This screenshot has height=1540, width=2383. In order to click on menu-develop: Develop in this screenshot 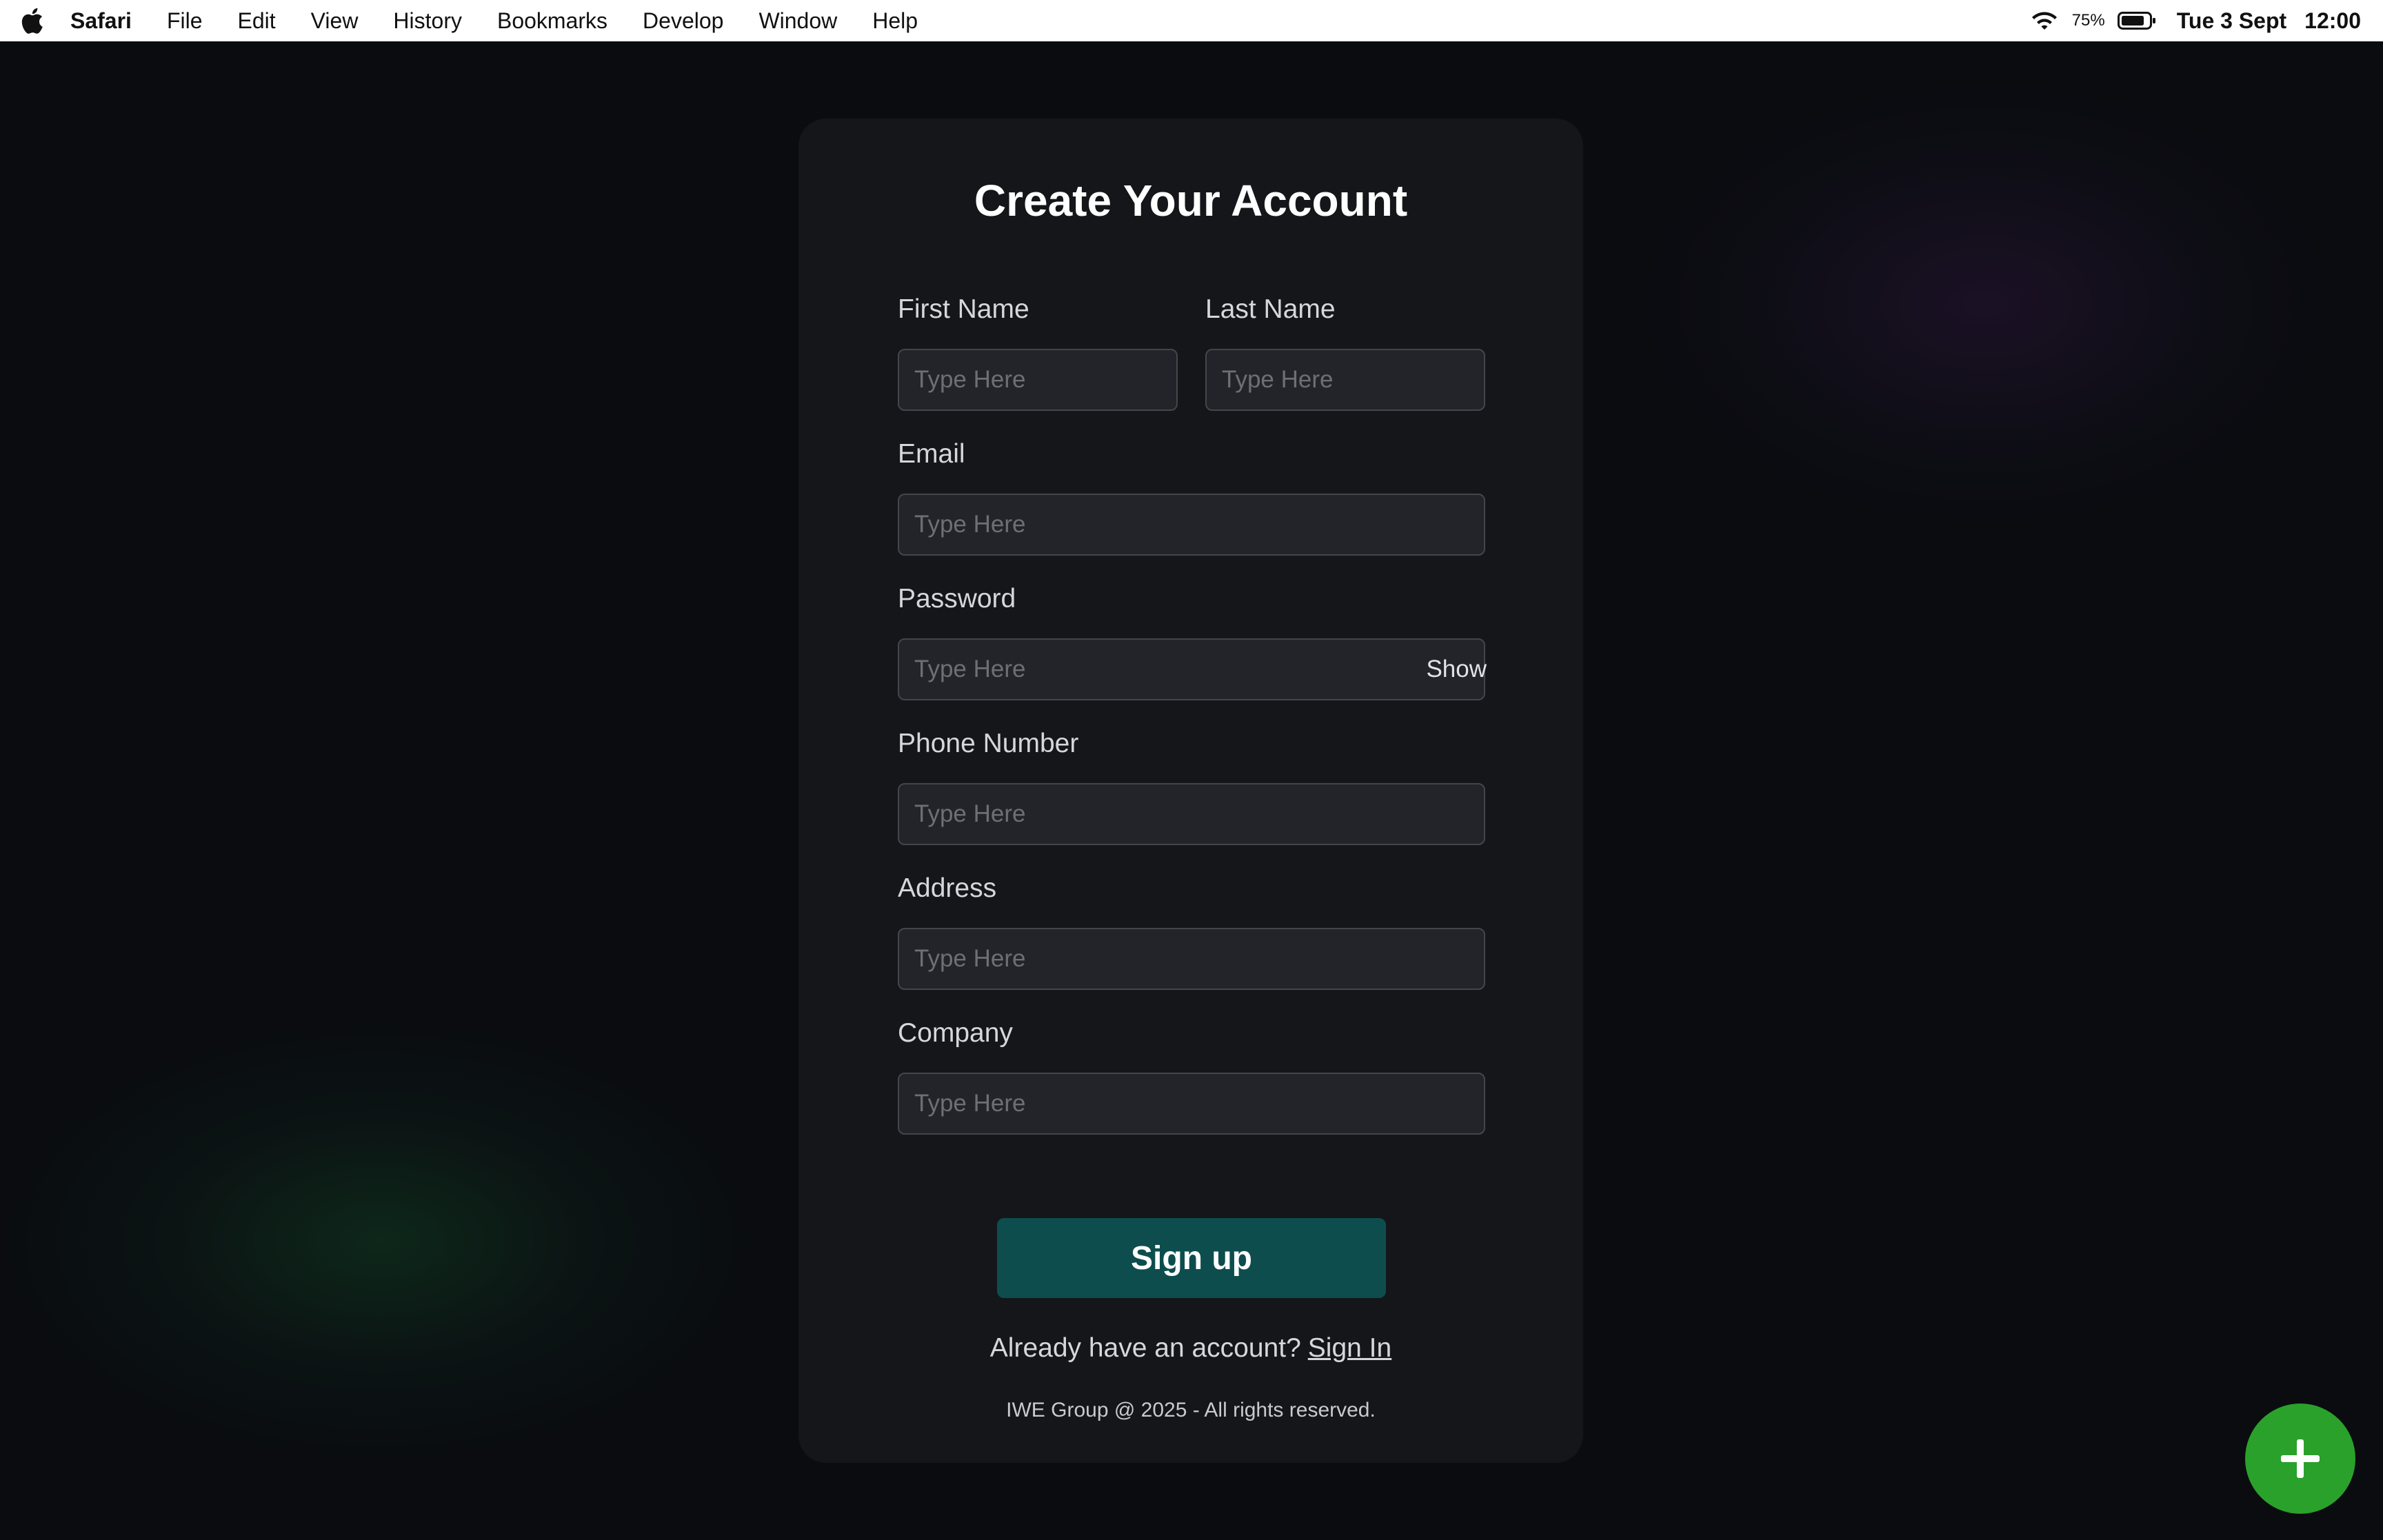, I will do `click(683, 21)`.